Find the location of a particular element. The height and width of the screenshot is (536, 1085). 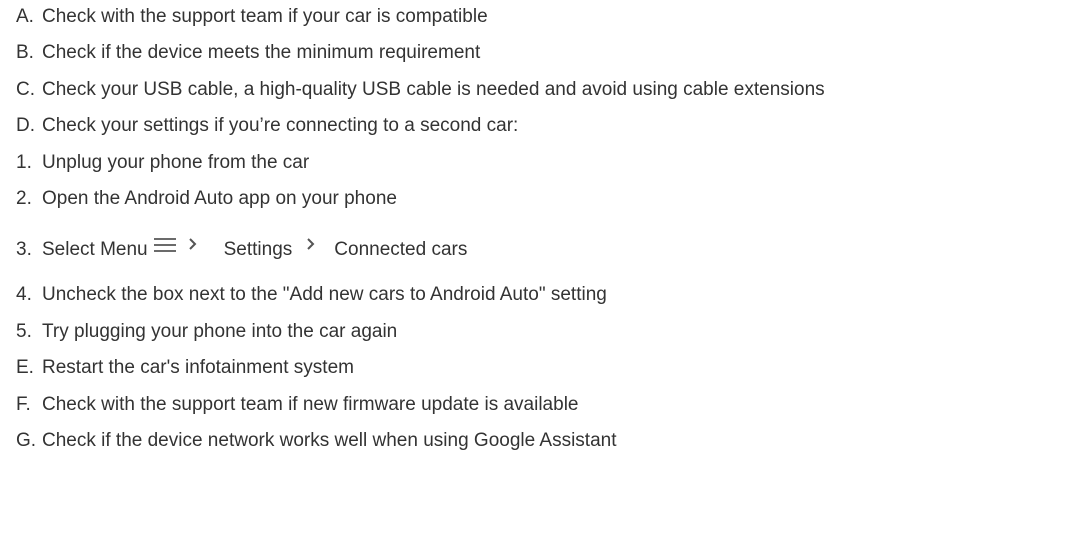

list-marker: 4. is located at coordinates (24, 294).